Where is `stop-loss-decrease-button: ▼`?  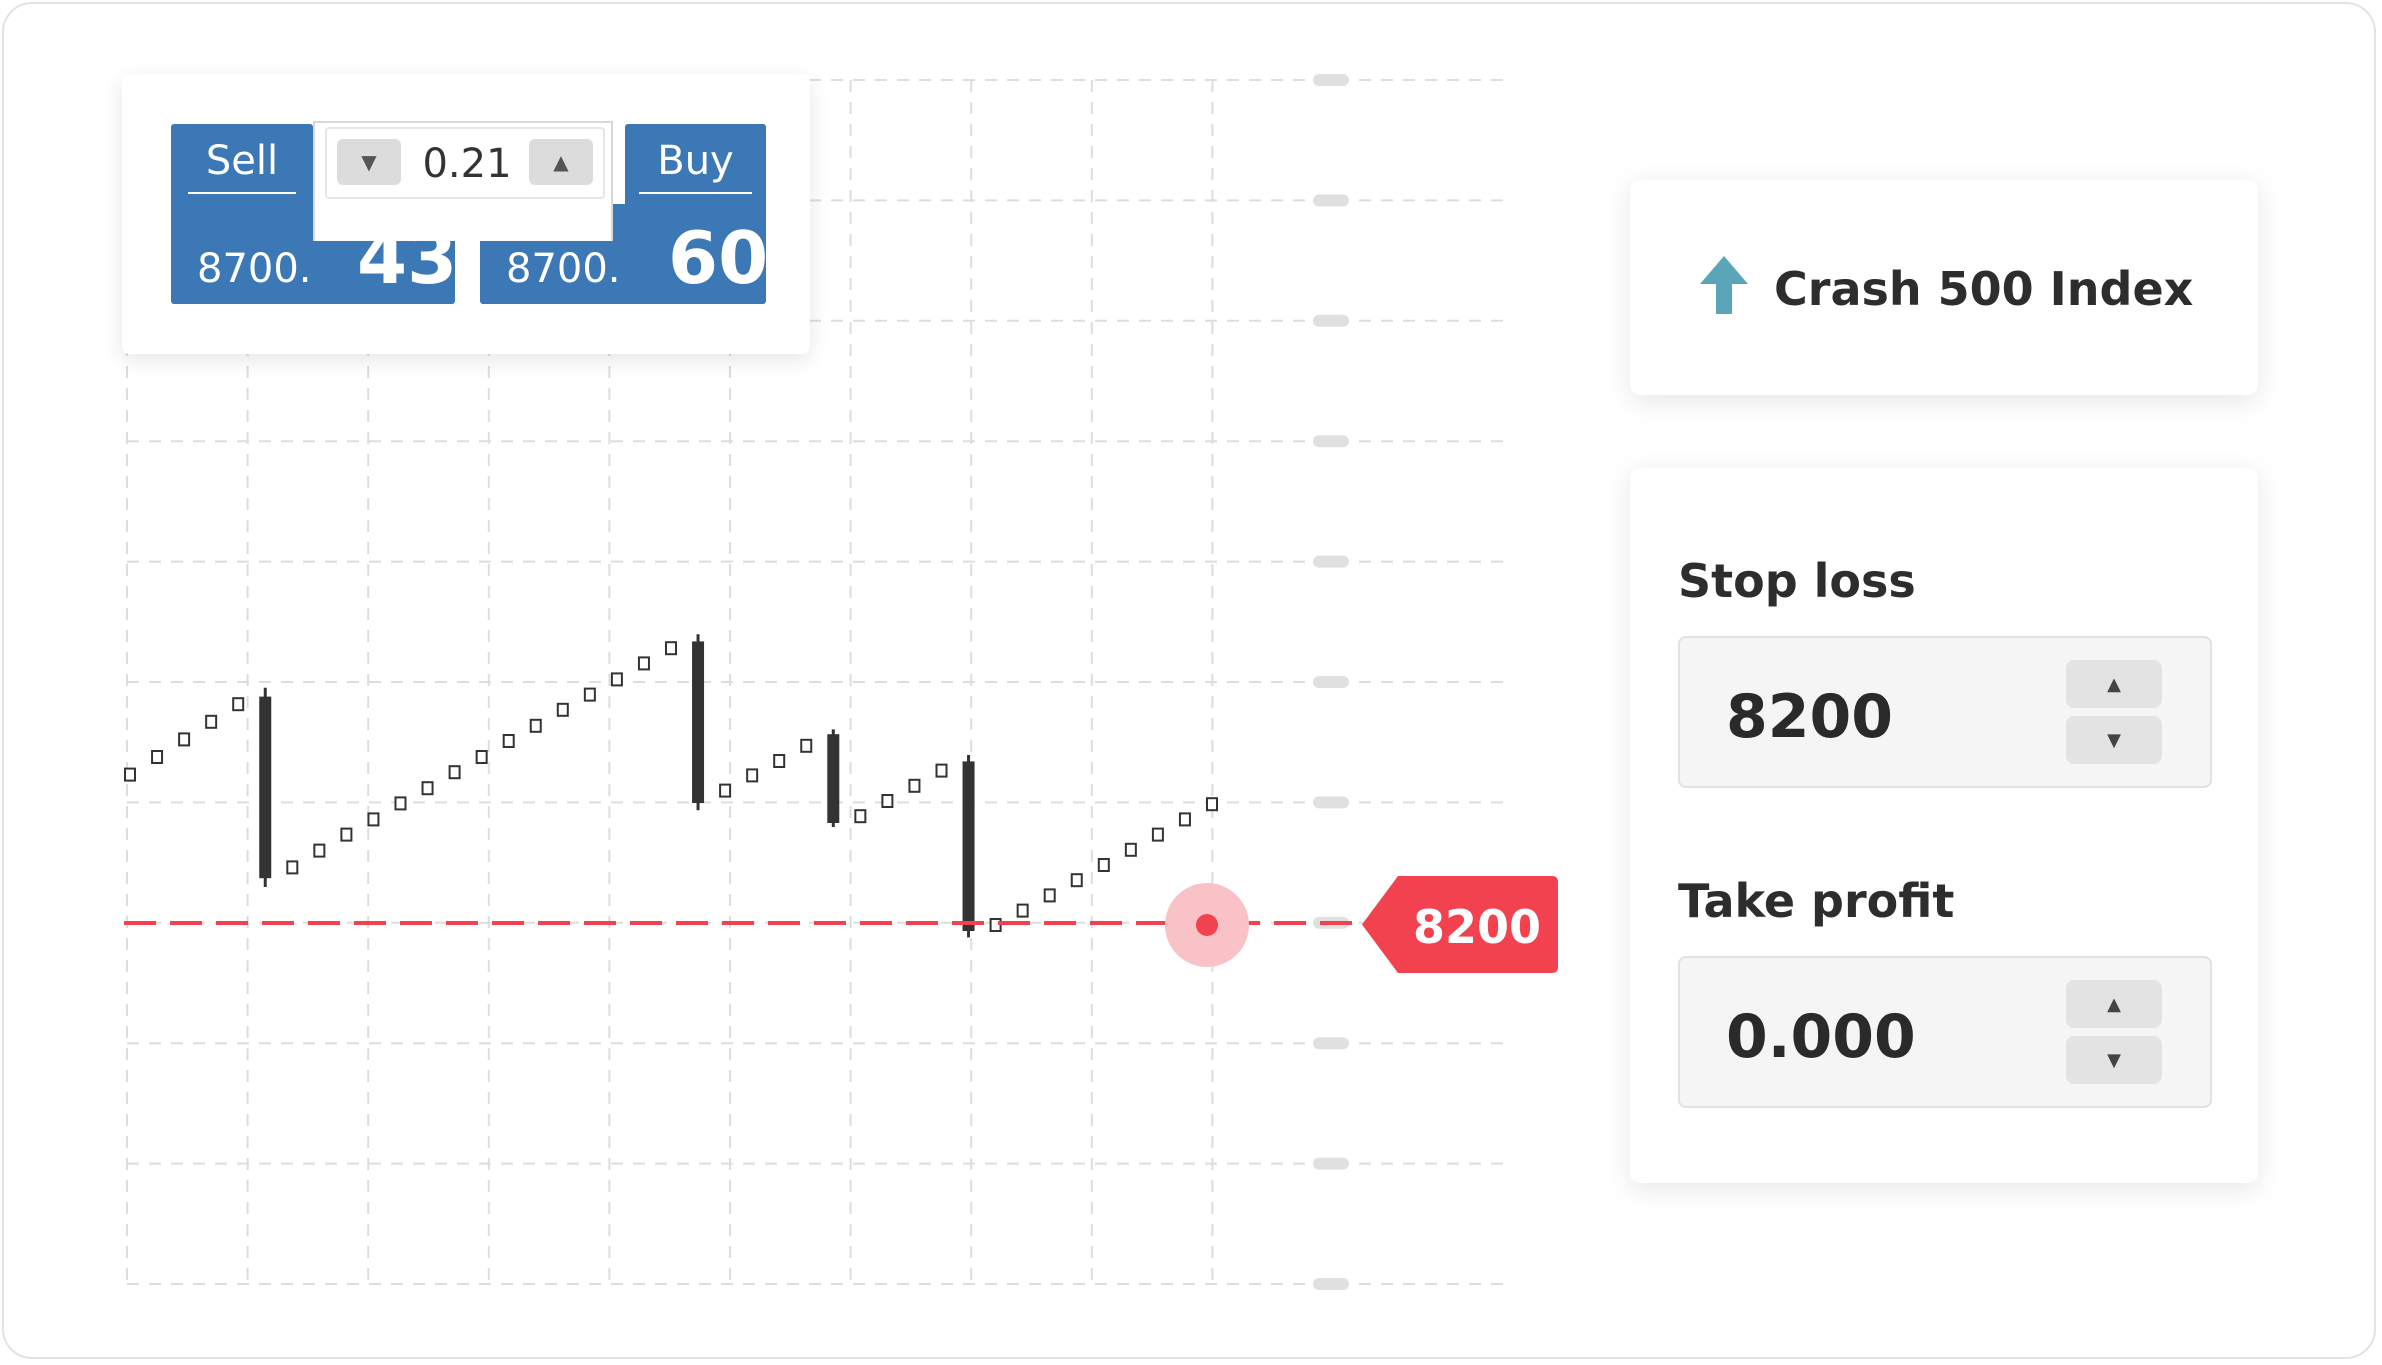 stop-loss-decrease-button: ▼ is located at coordinates (2114, 740).